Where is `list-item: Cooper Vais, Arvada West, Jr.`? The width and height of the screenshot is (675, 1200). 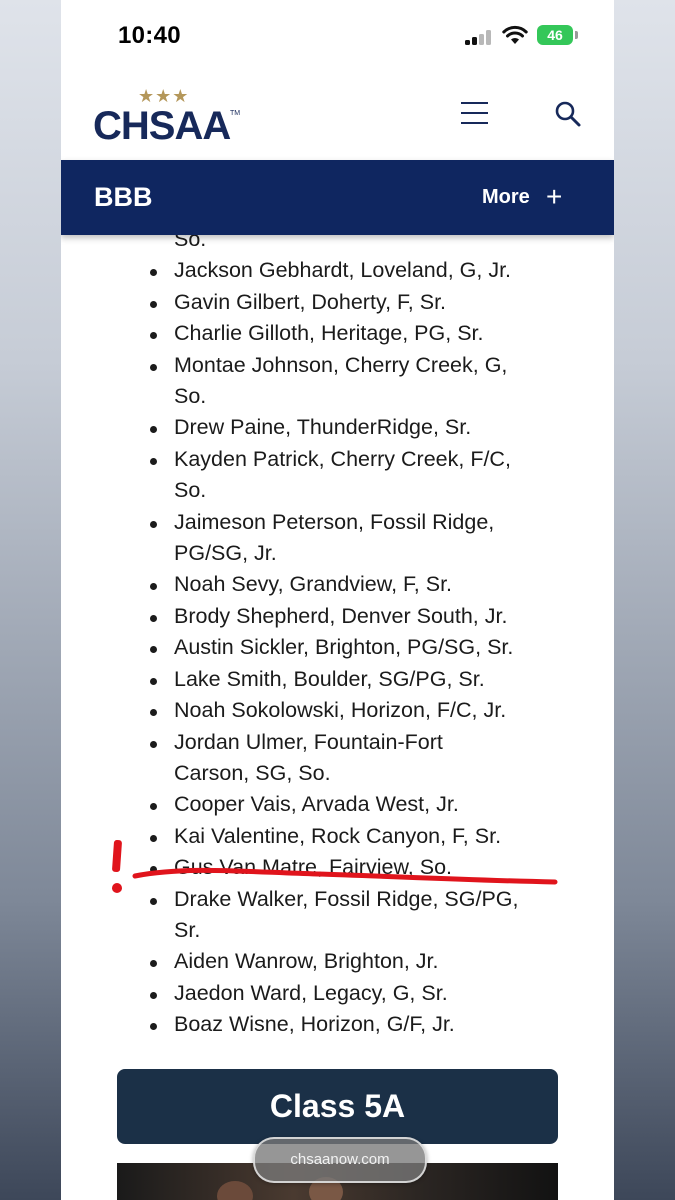 list-item: Cooper Vais, Arvada West, Jr. is located at coordinates (337, 804).